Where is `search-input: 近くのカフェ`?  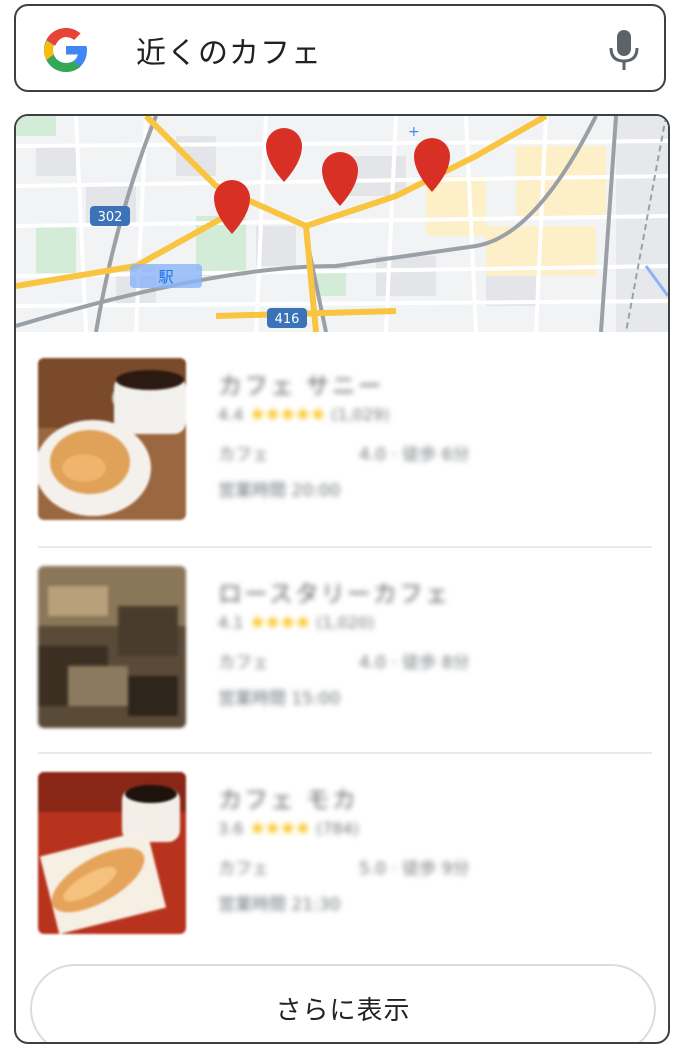 search-input: 近くのカフェ is located at coordinates (229, 50).